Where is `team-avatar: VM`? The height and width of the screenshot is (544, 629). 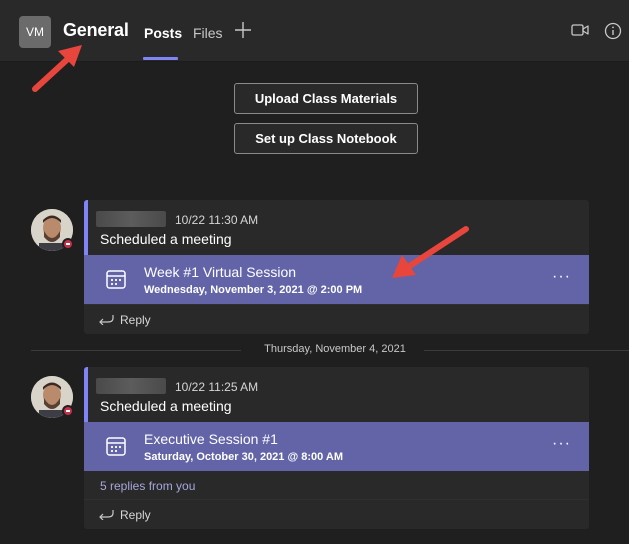 team-avatar: VM is located at coordinates (35, 32).